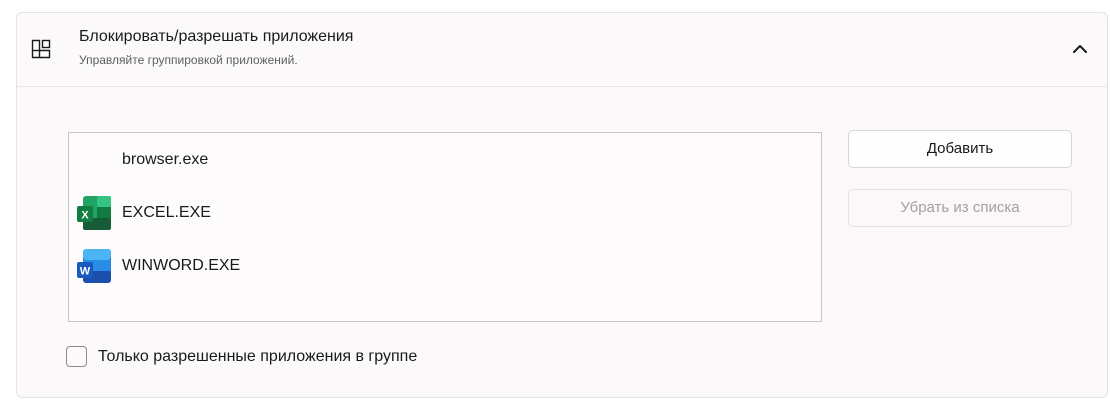 The height and width of the screenshot is (400, 1110). What do you see at coordinates (94, 213) in the screenshot?
I see `excel-icon: X` at bounding box center [94, 213].